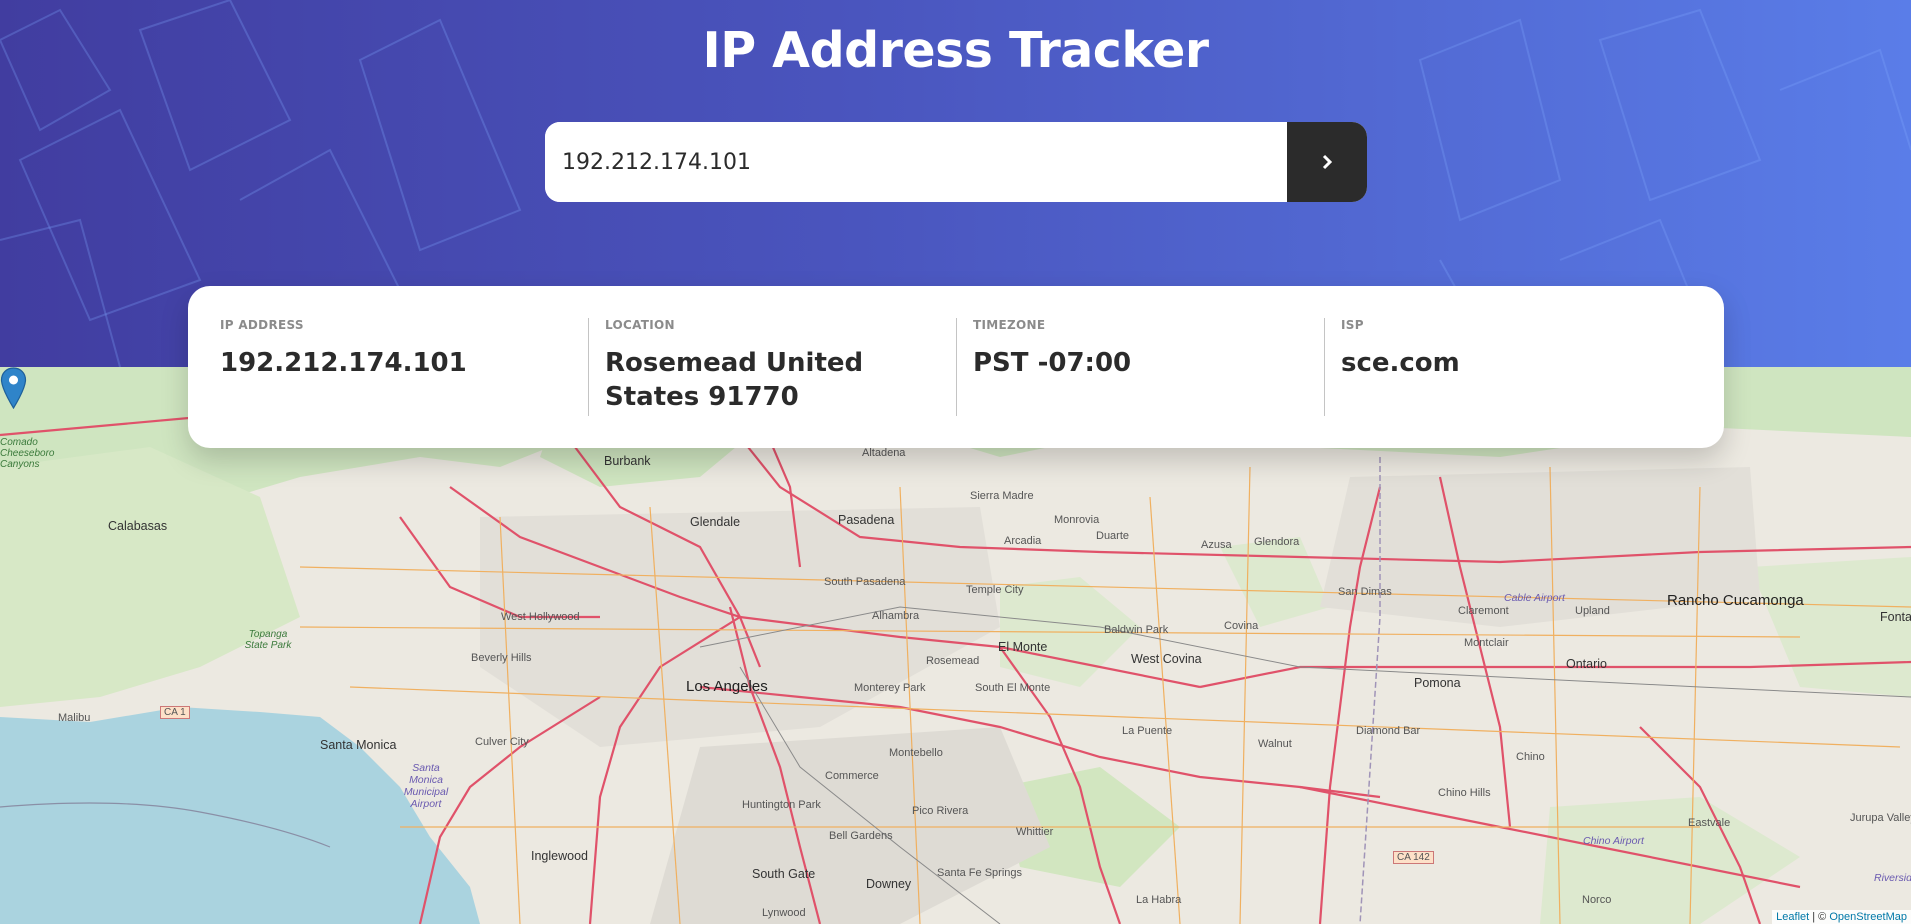 This screenshot has width=1911, height=924. Describe the element at coordinates (13, 388) in the screenshot. I see `map-marker-icon` at that location.